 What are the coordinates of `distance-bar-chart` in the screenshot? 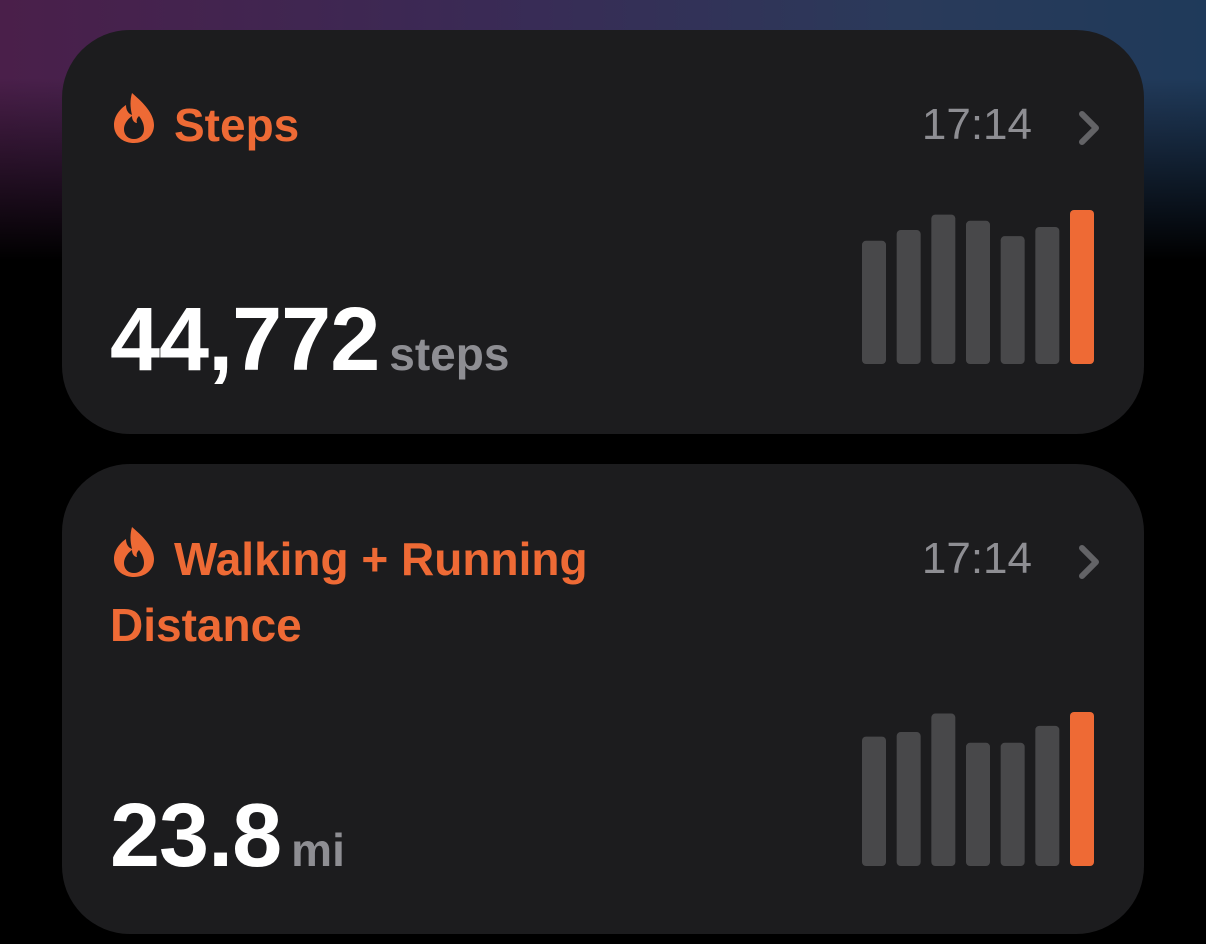 It's located at (978, 789).